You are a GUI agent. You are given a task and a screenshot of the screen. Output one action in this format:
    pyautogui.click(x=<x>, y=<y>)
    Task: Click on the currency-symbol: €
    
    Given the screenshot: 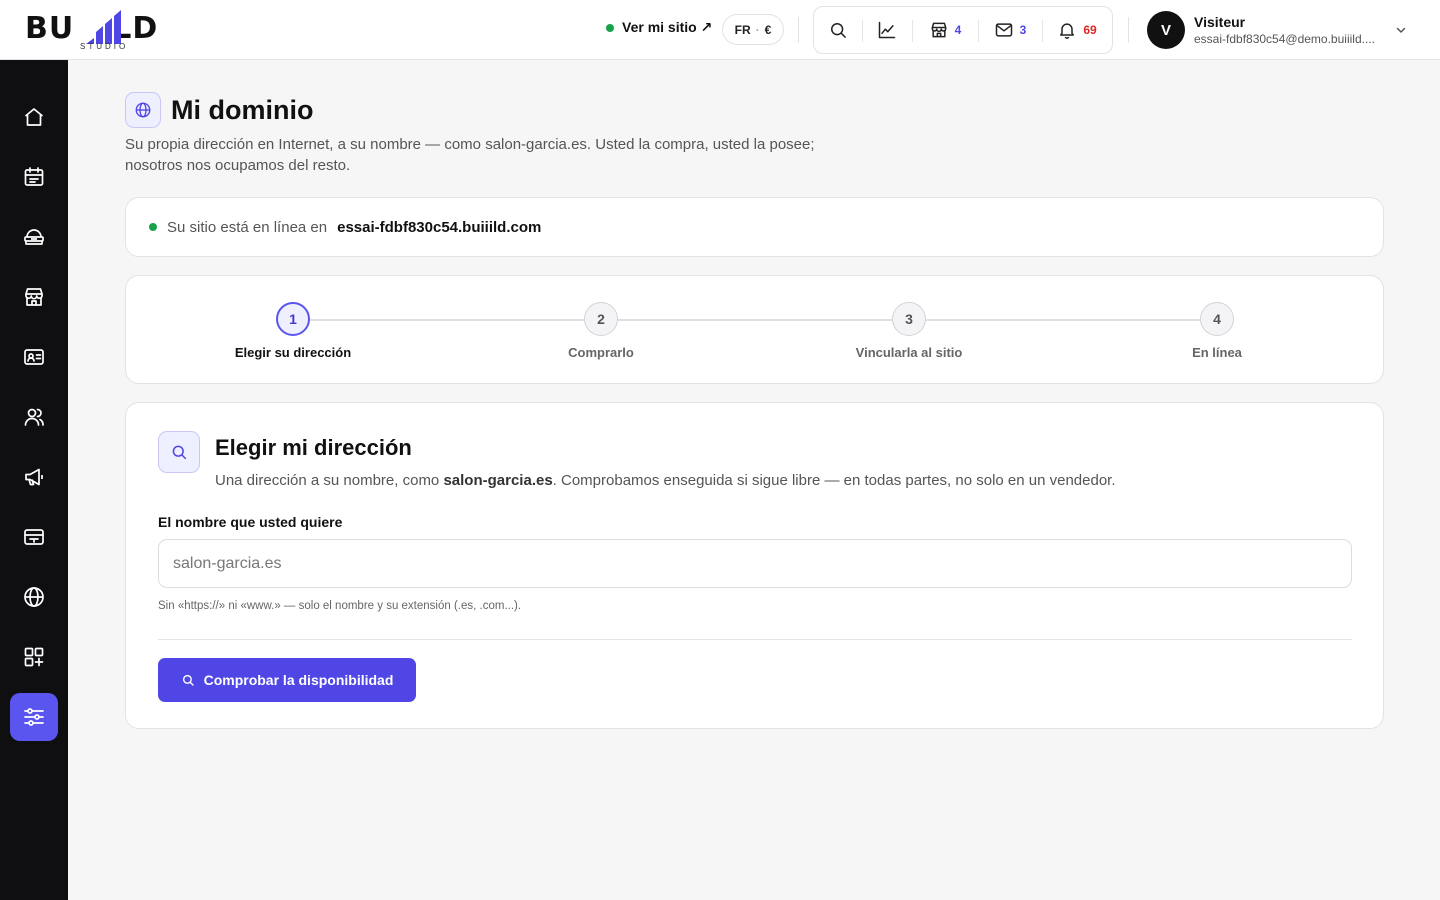 What is the action you would take?
    pyautogui.click(x=768, y=29)
    